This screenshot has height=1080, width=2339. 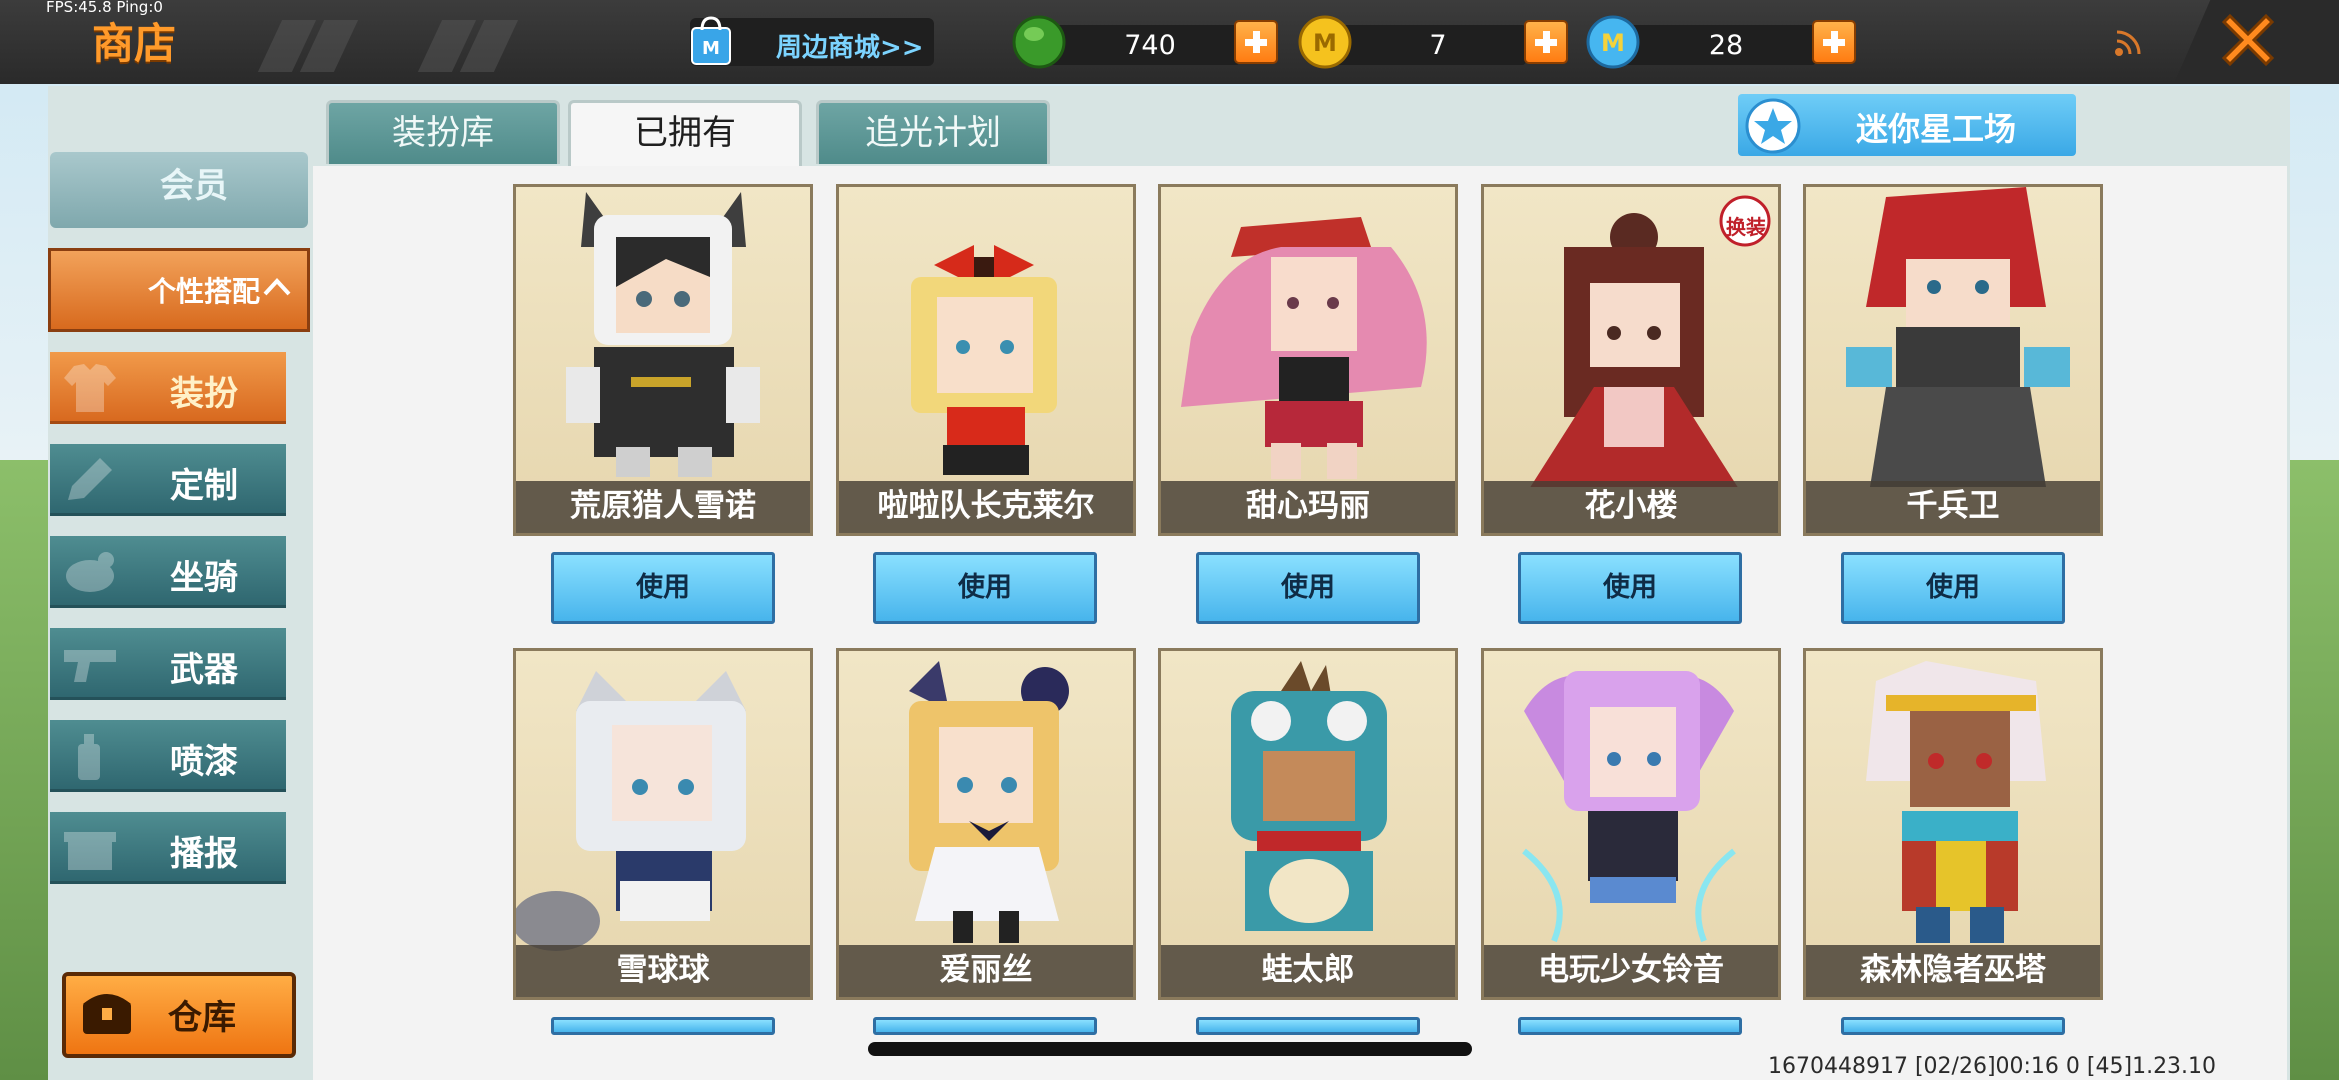 What do you see at coordinates (443, 132) in the screenshot?
I see `tab-wardrobe: 装扮库` at bounding box center [443, 132].